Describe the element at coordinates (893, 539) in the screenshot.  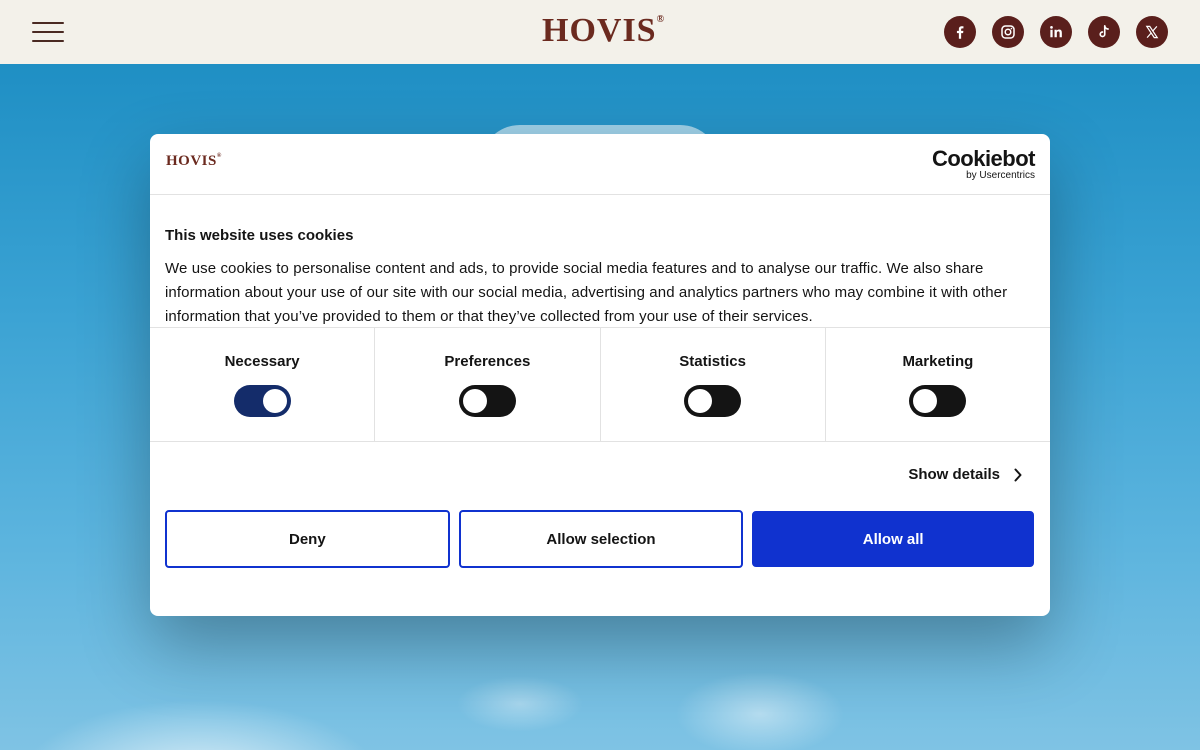
I see `allow-all-button: Allow all` at that location.